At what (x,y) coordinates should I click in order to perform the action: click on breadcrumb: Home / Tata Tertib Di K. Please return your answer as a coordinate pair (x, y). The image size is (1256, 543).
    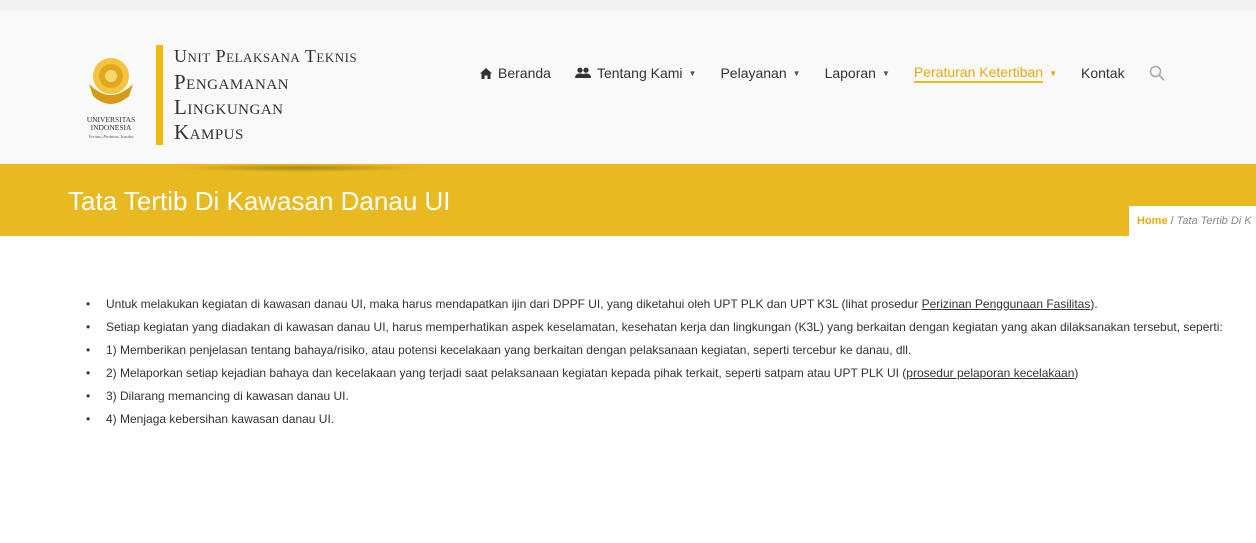
    Looking at the image, I should click on (1192, 221).